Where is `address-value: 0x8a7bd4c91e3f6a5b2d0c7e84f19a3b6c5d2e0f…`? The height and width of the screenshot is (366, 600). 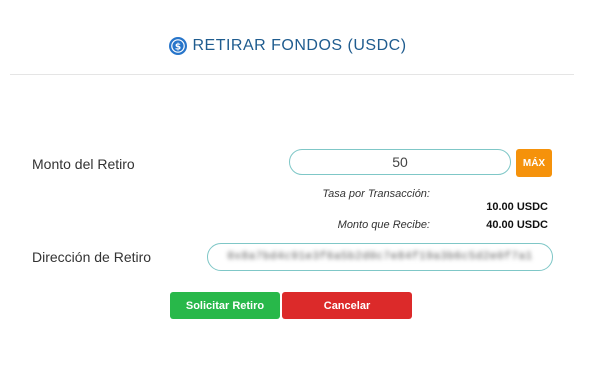 address-value: 0x8a7bd4c91e3f6a5b2d0c7e84f19a3b6c5d2e0f… is located at coordinates (380, 257).